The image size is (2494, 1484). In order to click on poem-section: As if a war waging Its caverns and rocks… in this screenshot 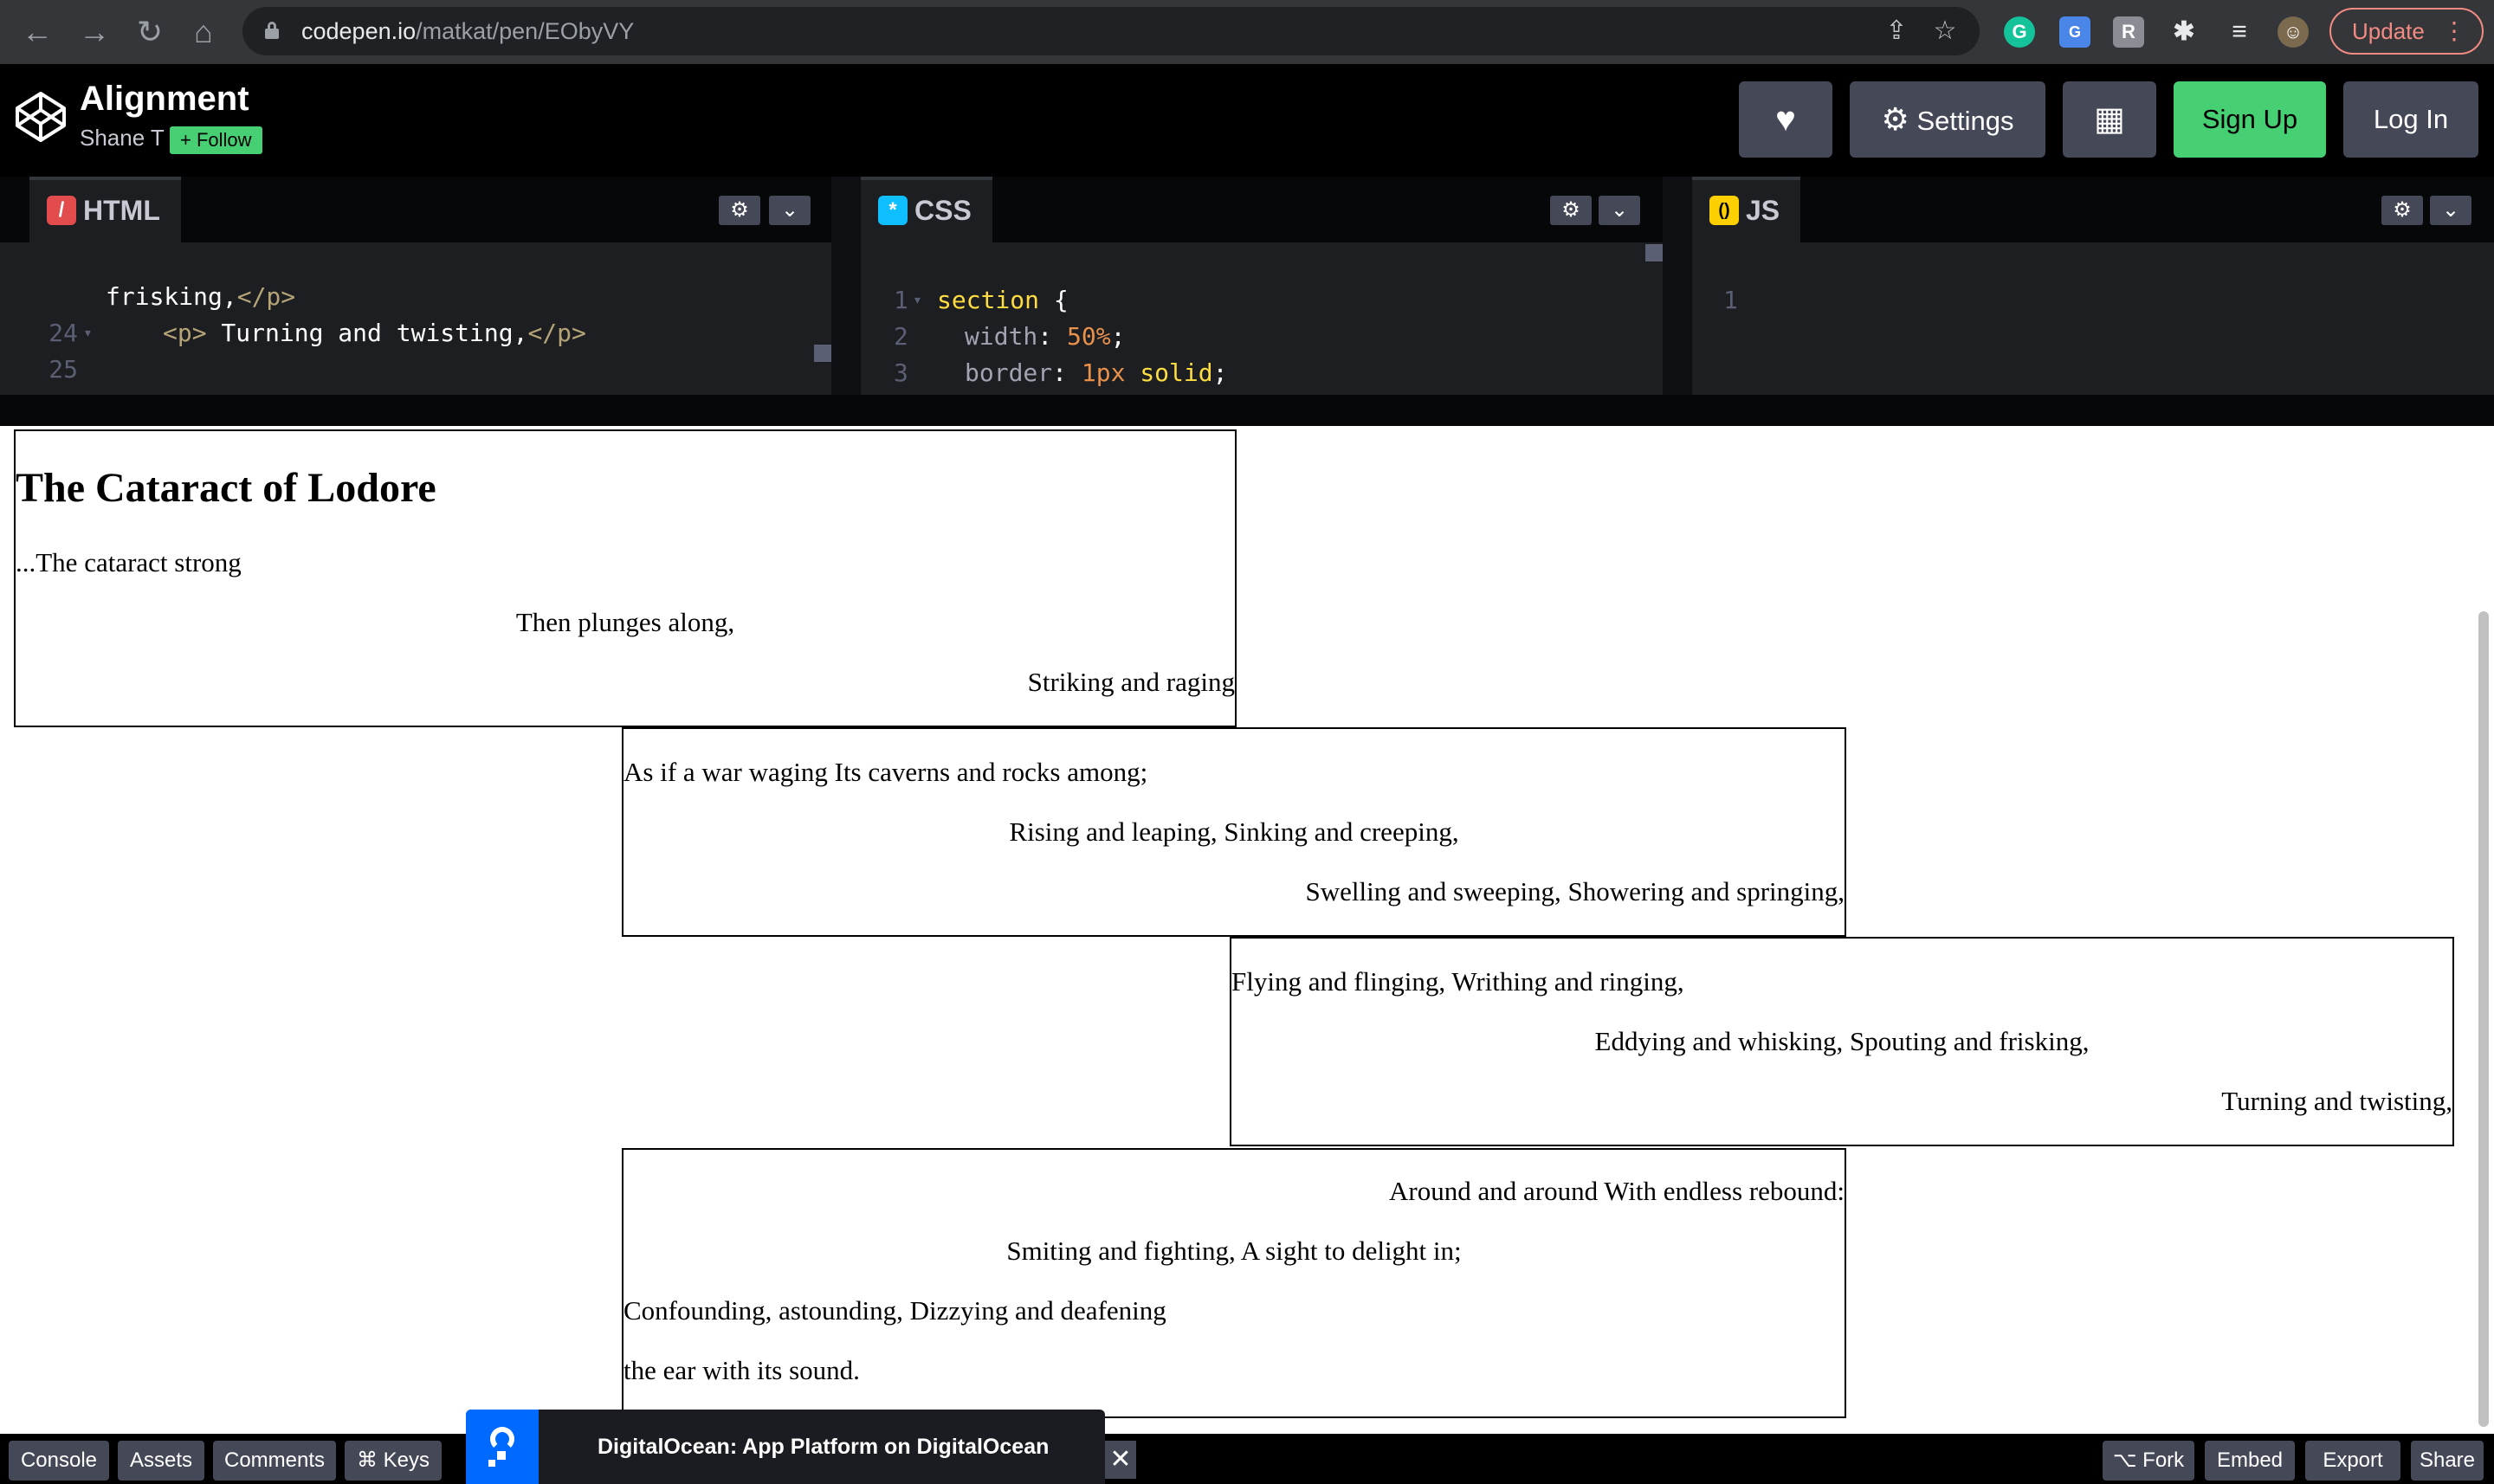, I will do `click(1234, 832)`.